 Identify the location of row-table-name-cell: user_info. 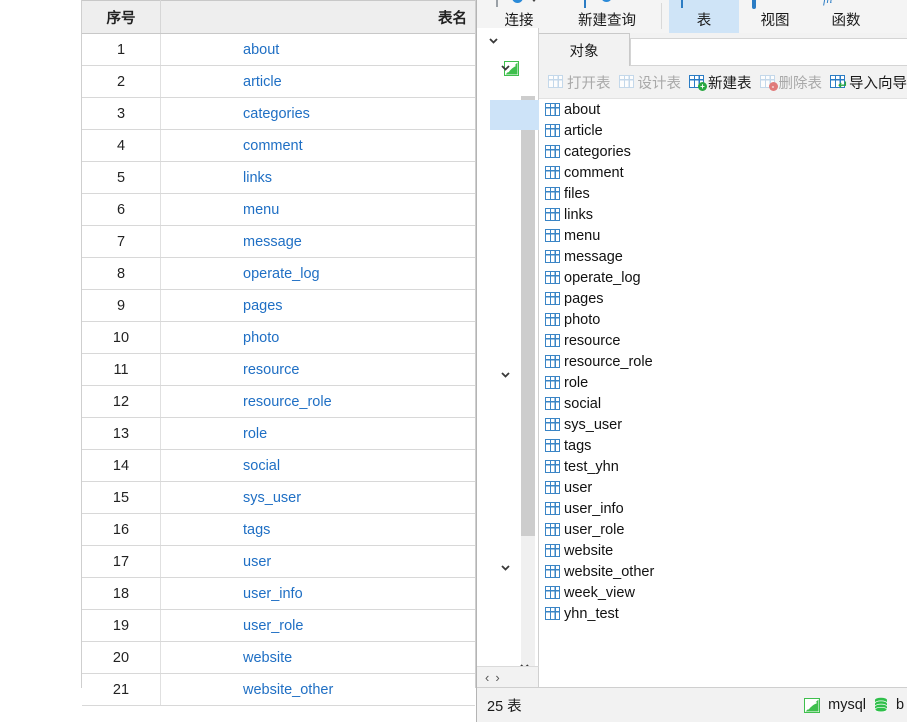
(317, 593).